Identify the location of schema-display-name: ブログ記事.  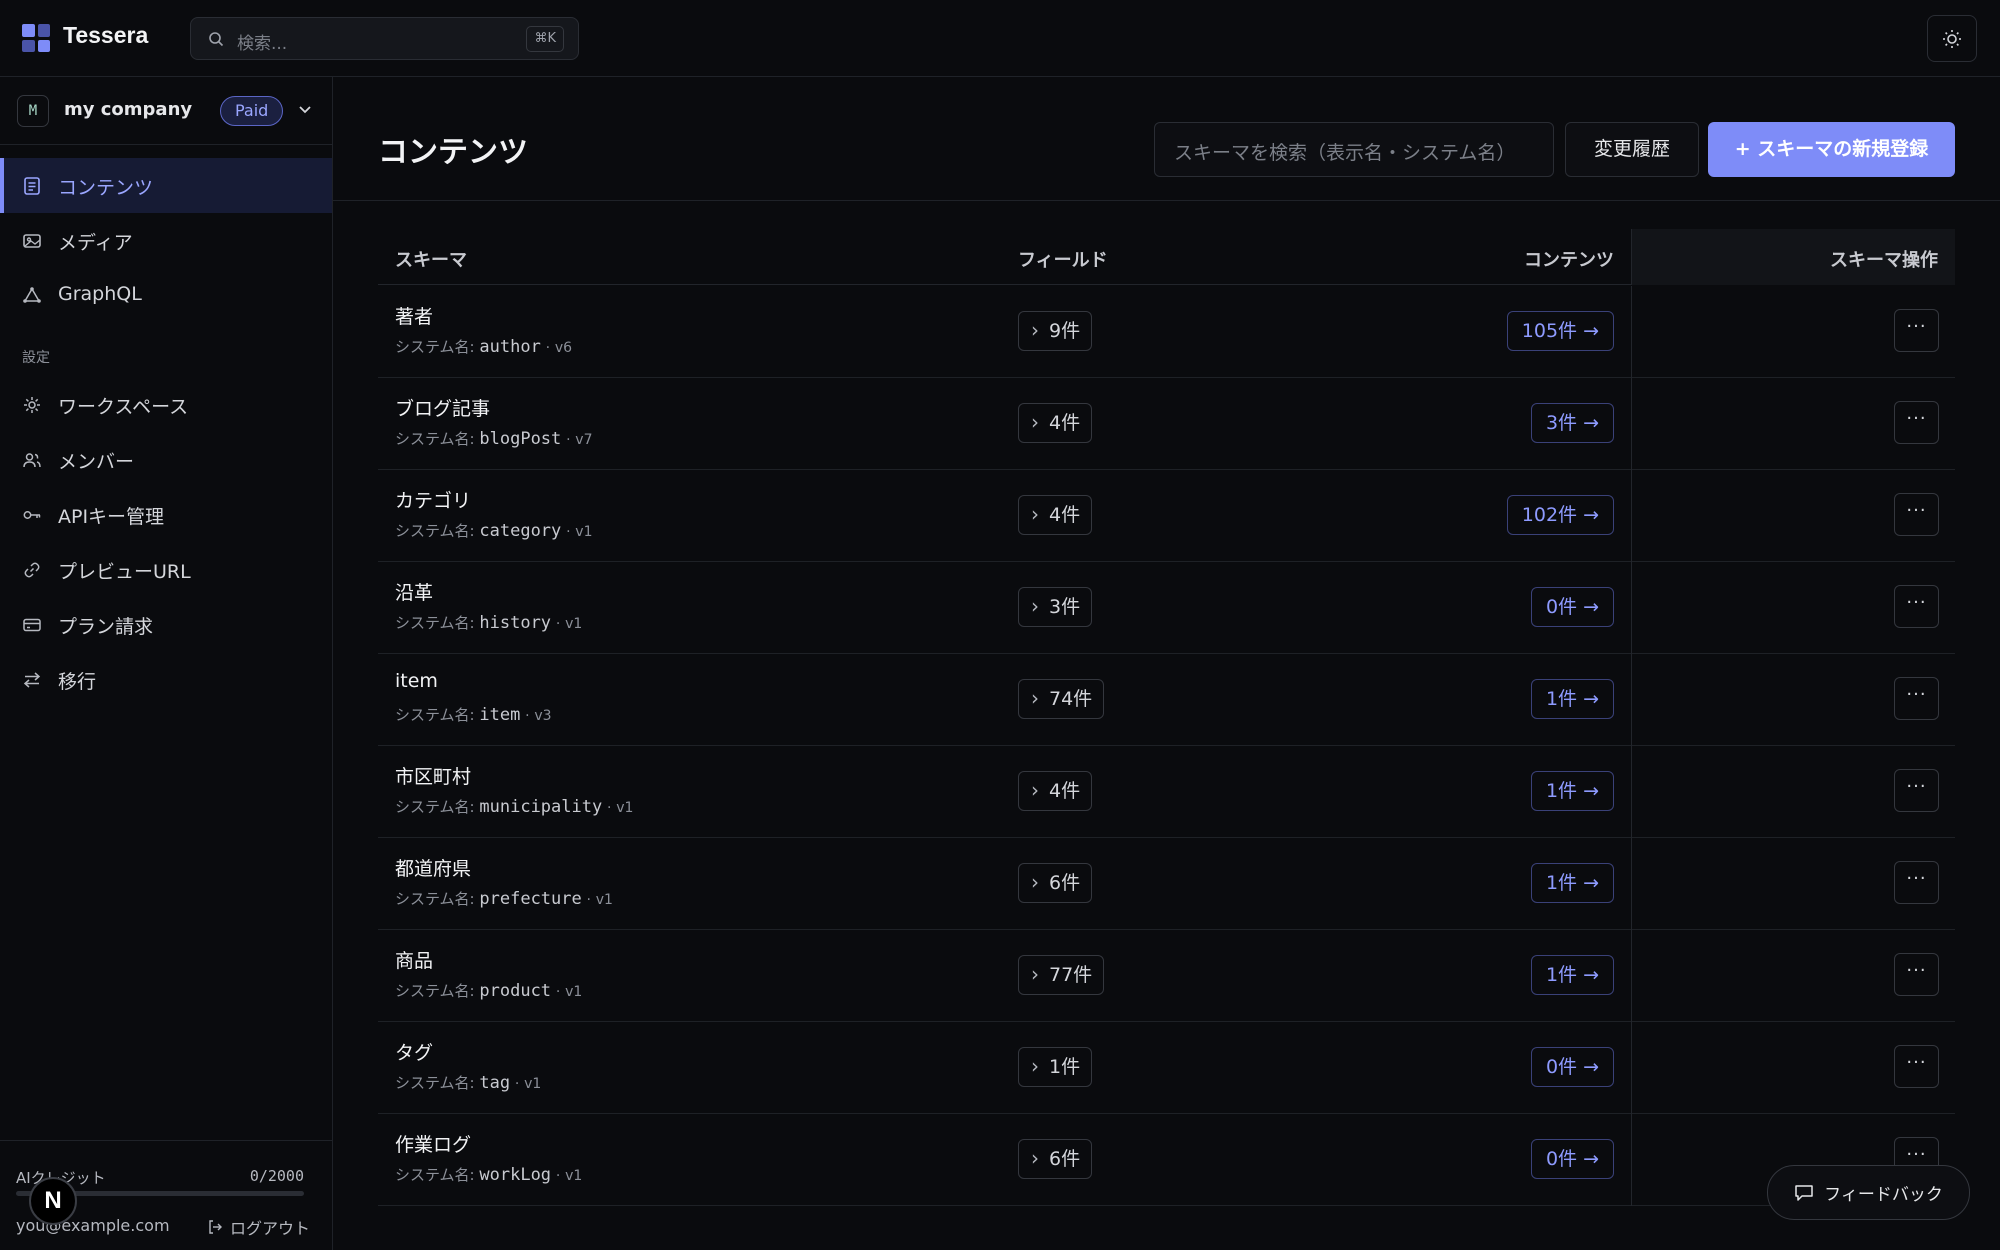
(442, 407).